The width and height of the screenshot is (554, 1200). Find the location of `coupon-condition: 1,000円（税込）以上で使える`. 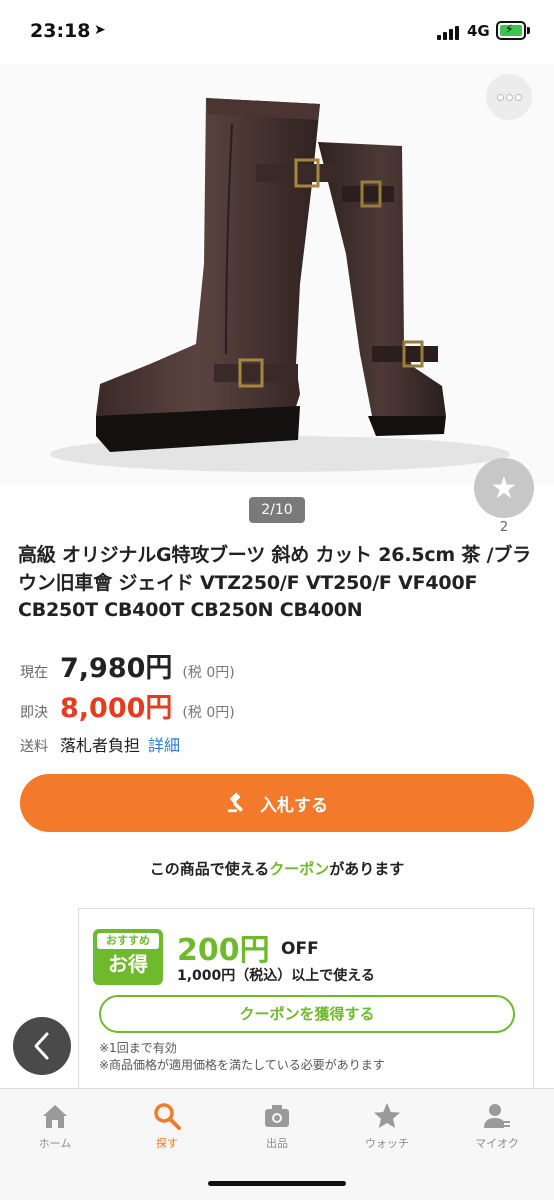

coupon-condition: 1,000円（税込）以上で使える is located at coordinates (276, 976).